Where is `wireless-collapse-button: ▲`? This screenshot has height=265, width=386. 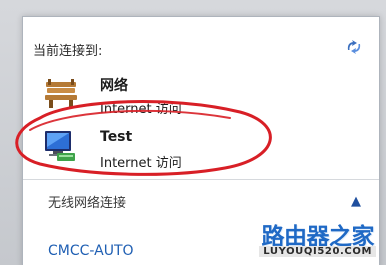 wireless-collapse-button: ▲ is located at coordinates (356, 201).